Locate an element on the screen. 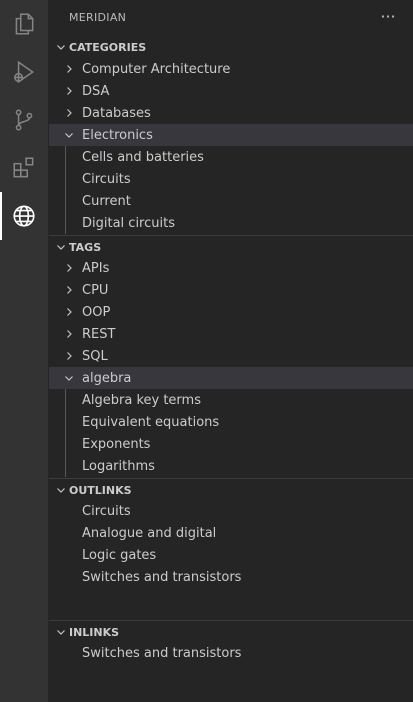 The image size is (413, 702). run-debug-icon is located at coordinates (24, 72).